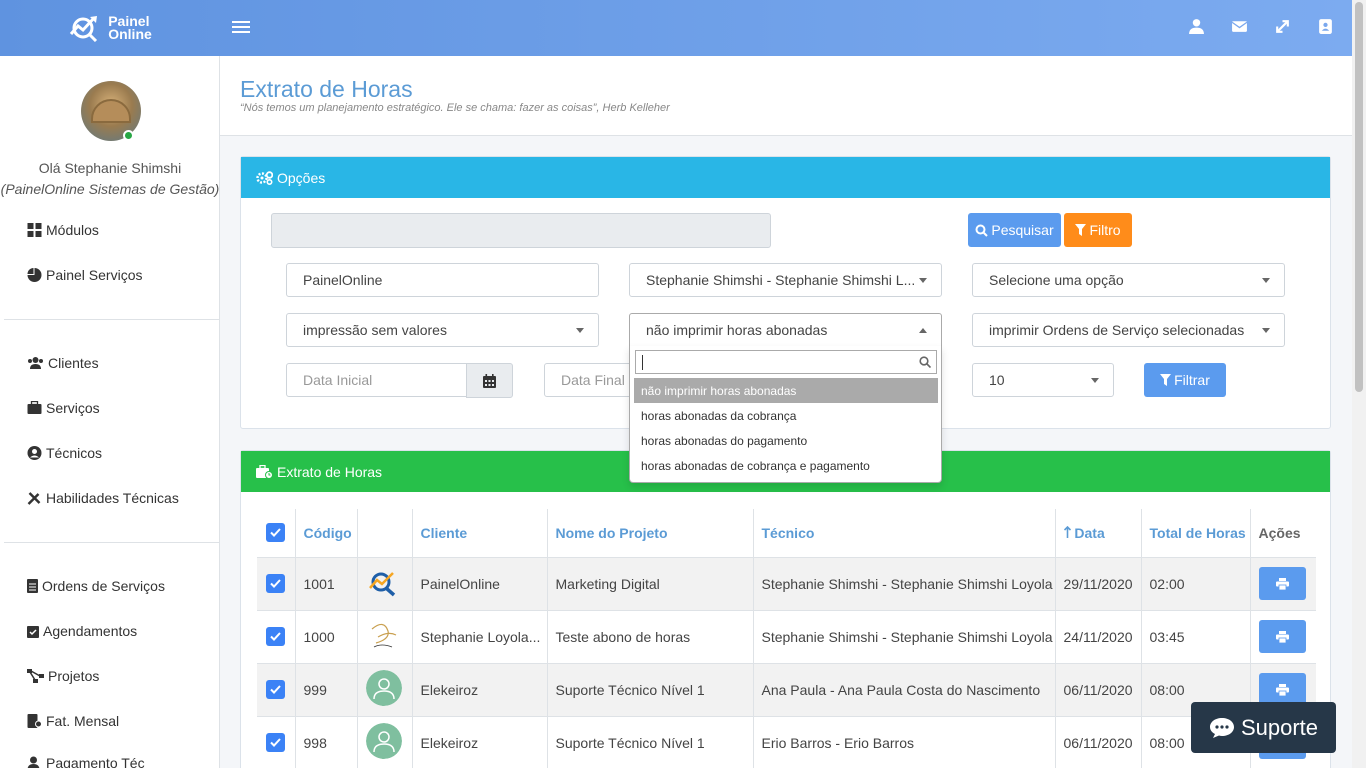 This screenshot has width=1366, height=768. What do you see at coordinates (1282, 26) in the screenshot?
I see `expand-icon` at bounding box center [1282, 26].